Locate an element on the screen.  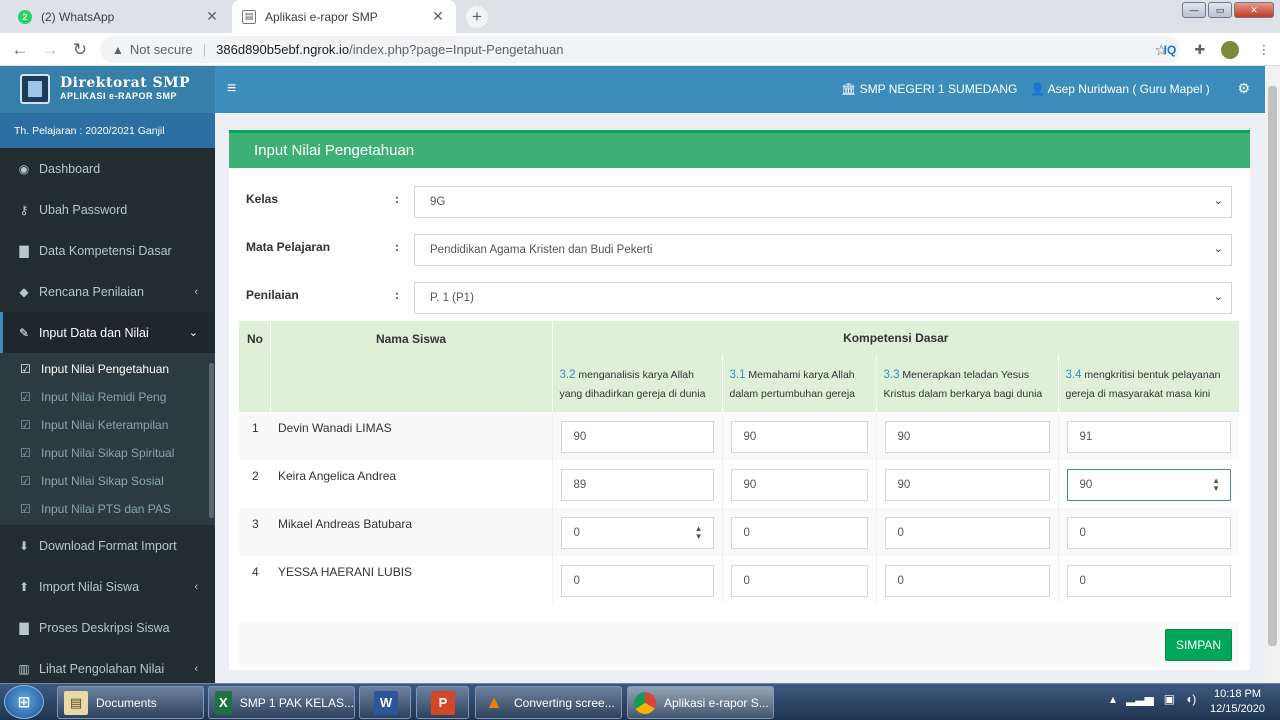
sidebar-subitem-sosial: ☑ Input Nilai Sikap Sosial is located at coordinates (107, 481).